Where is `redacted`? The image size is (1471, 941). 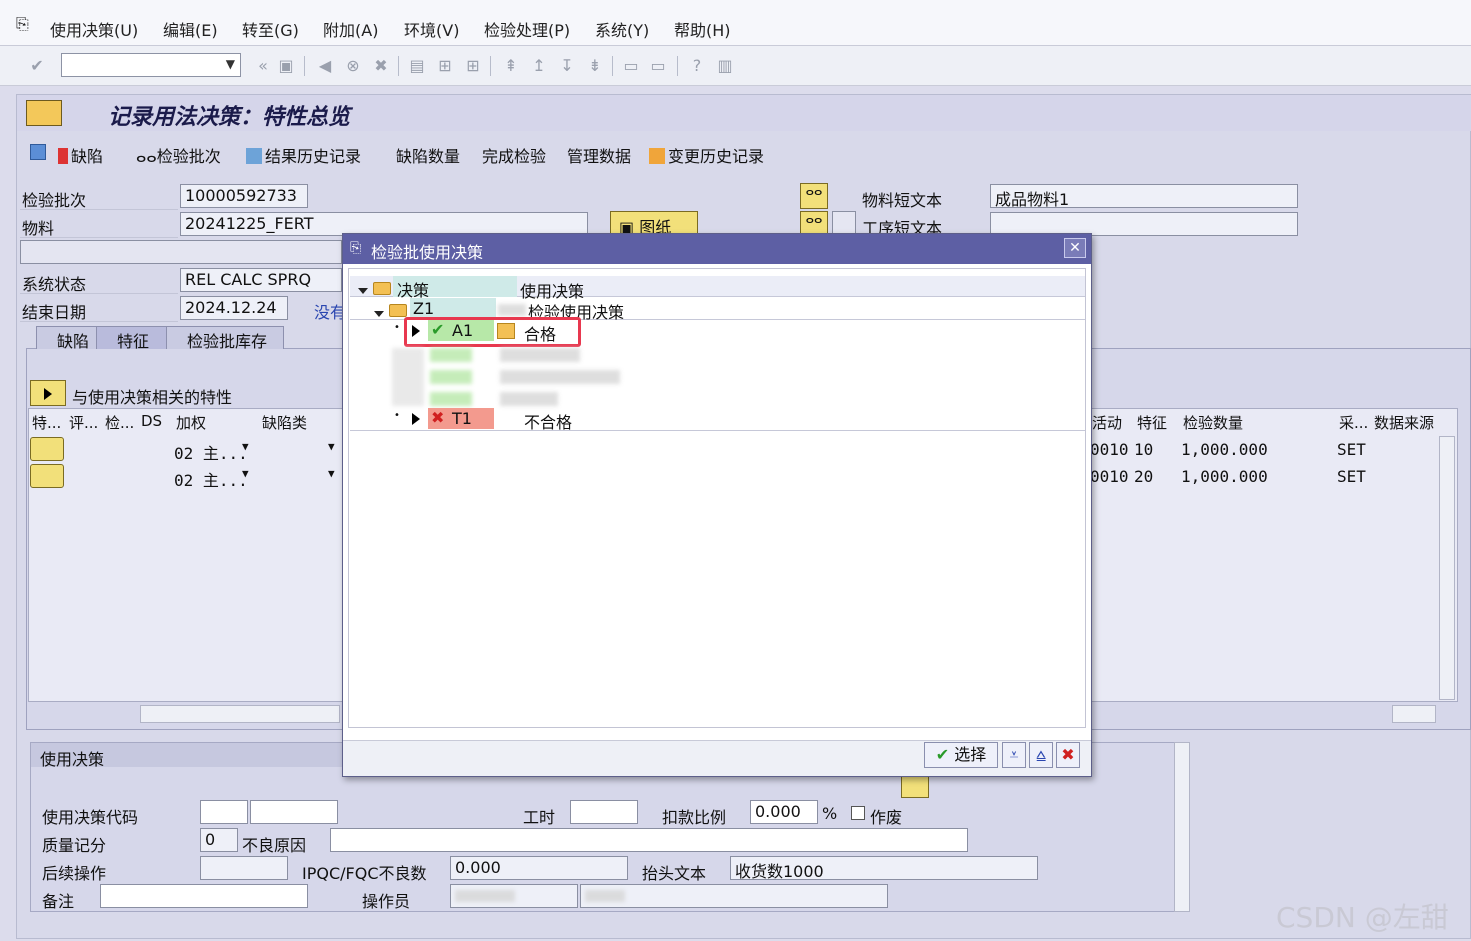 redacted is located at coordinates (512, 310).